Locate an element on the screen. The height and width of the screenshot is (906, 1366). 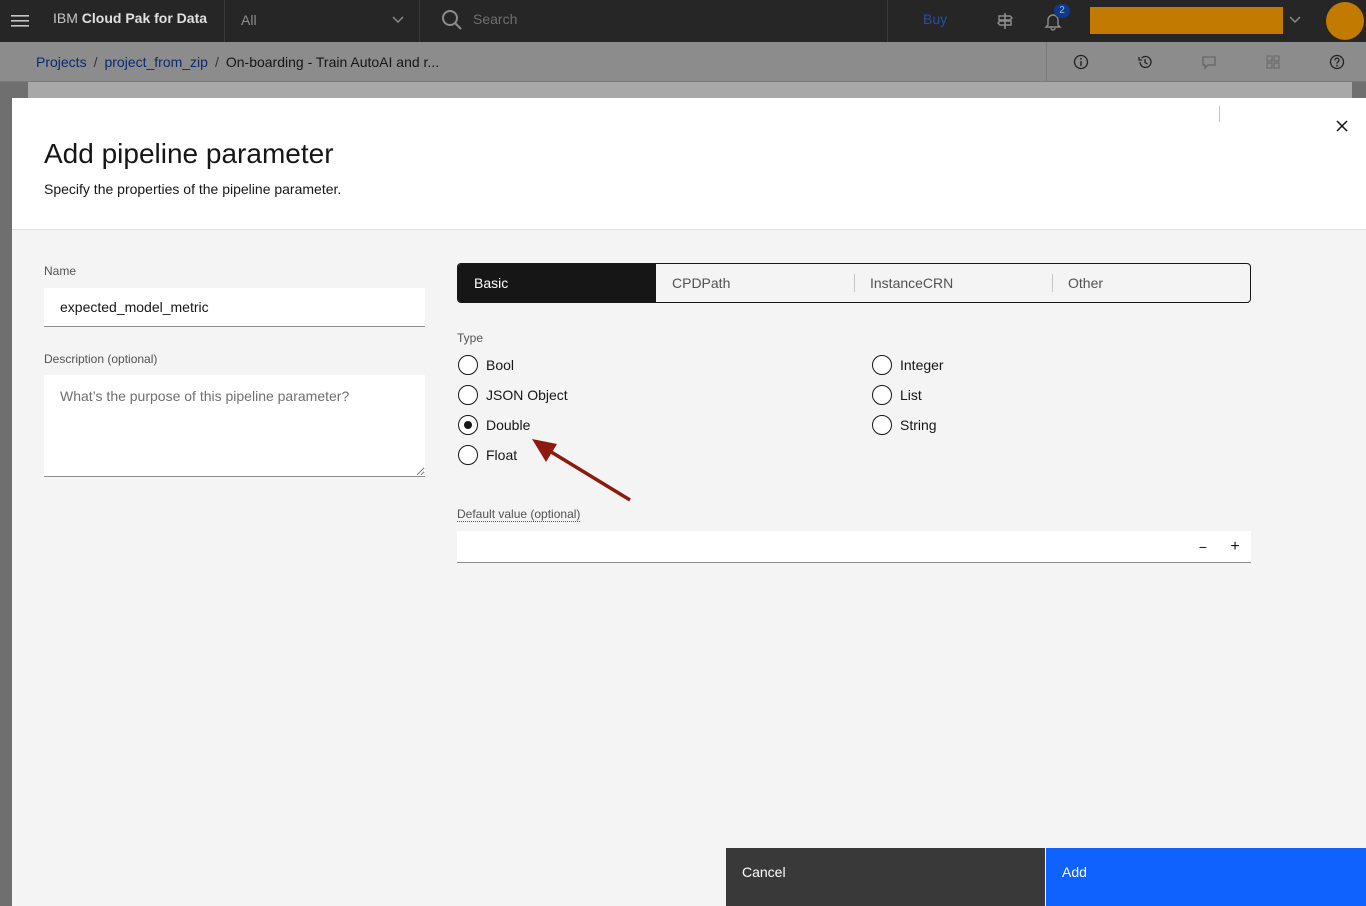
tab-other-label: Other is located at coordinates (1086, 283).